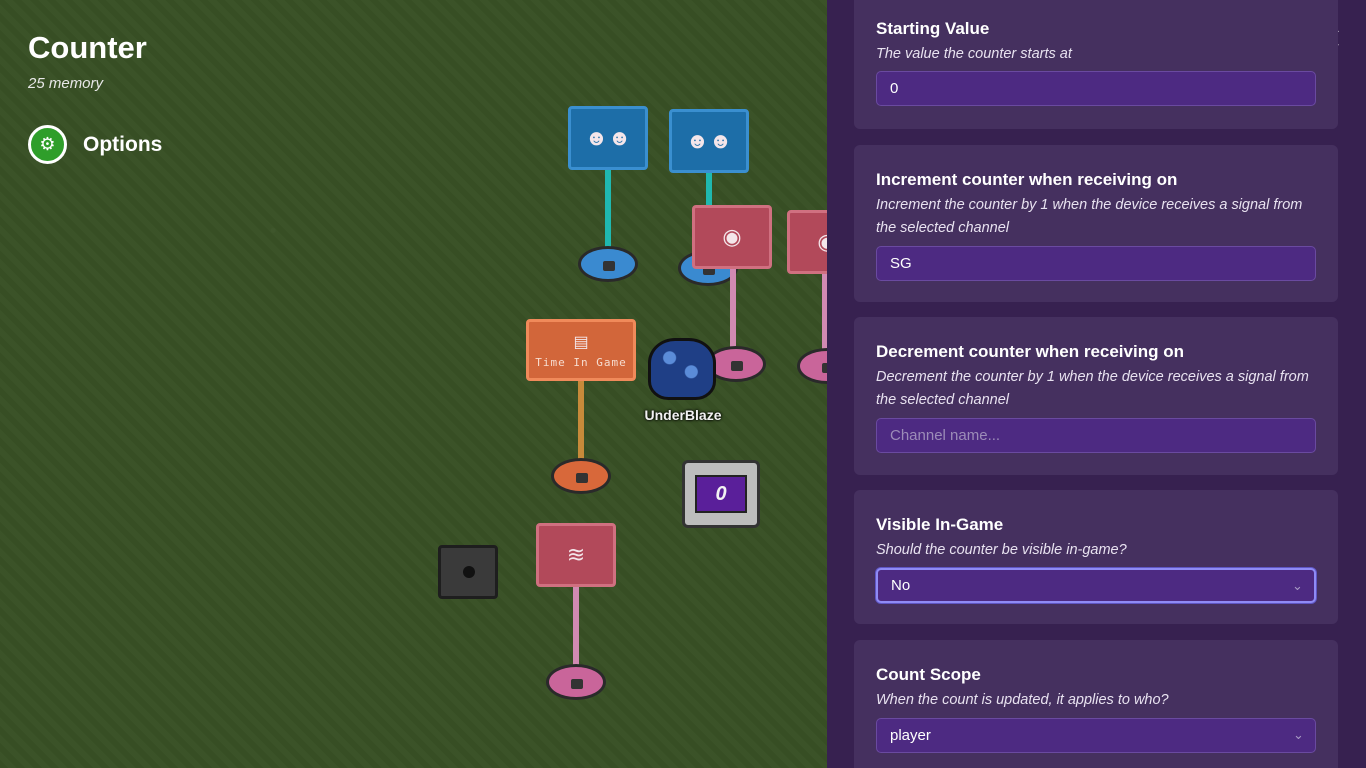 The image size is (1366, 768). What do you see at coordinates (123, 144) in the screenshot?
I see `options-label: Options` at bounding box center [123, 144].